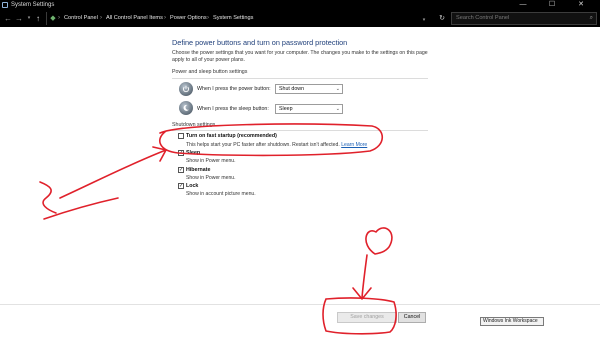  I want to click on sleep-button-value: Sleep, so click(286, 109).